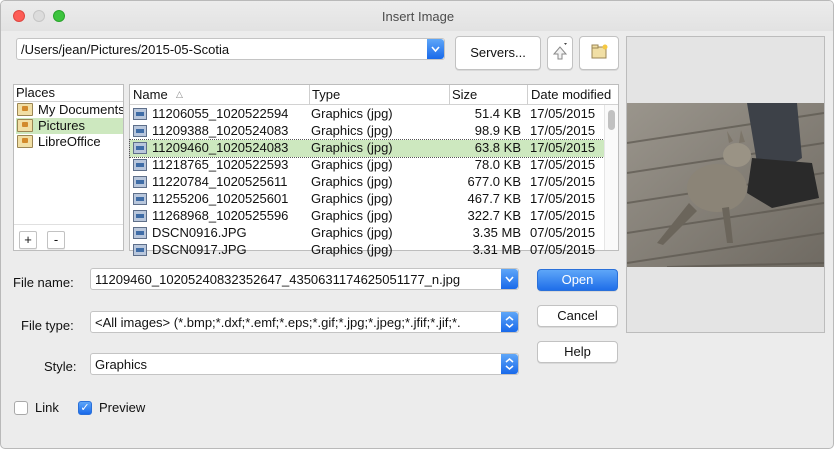 The image size is (834, 449). What do you see at coordinates (68, 224) in the screenshot?
I see `places-footer-divider` at bounding box center [68, 224].